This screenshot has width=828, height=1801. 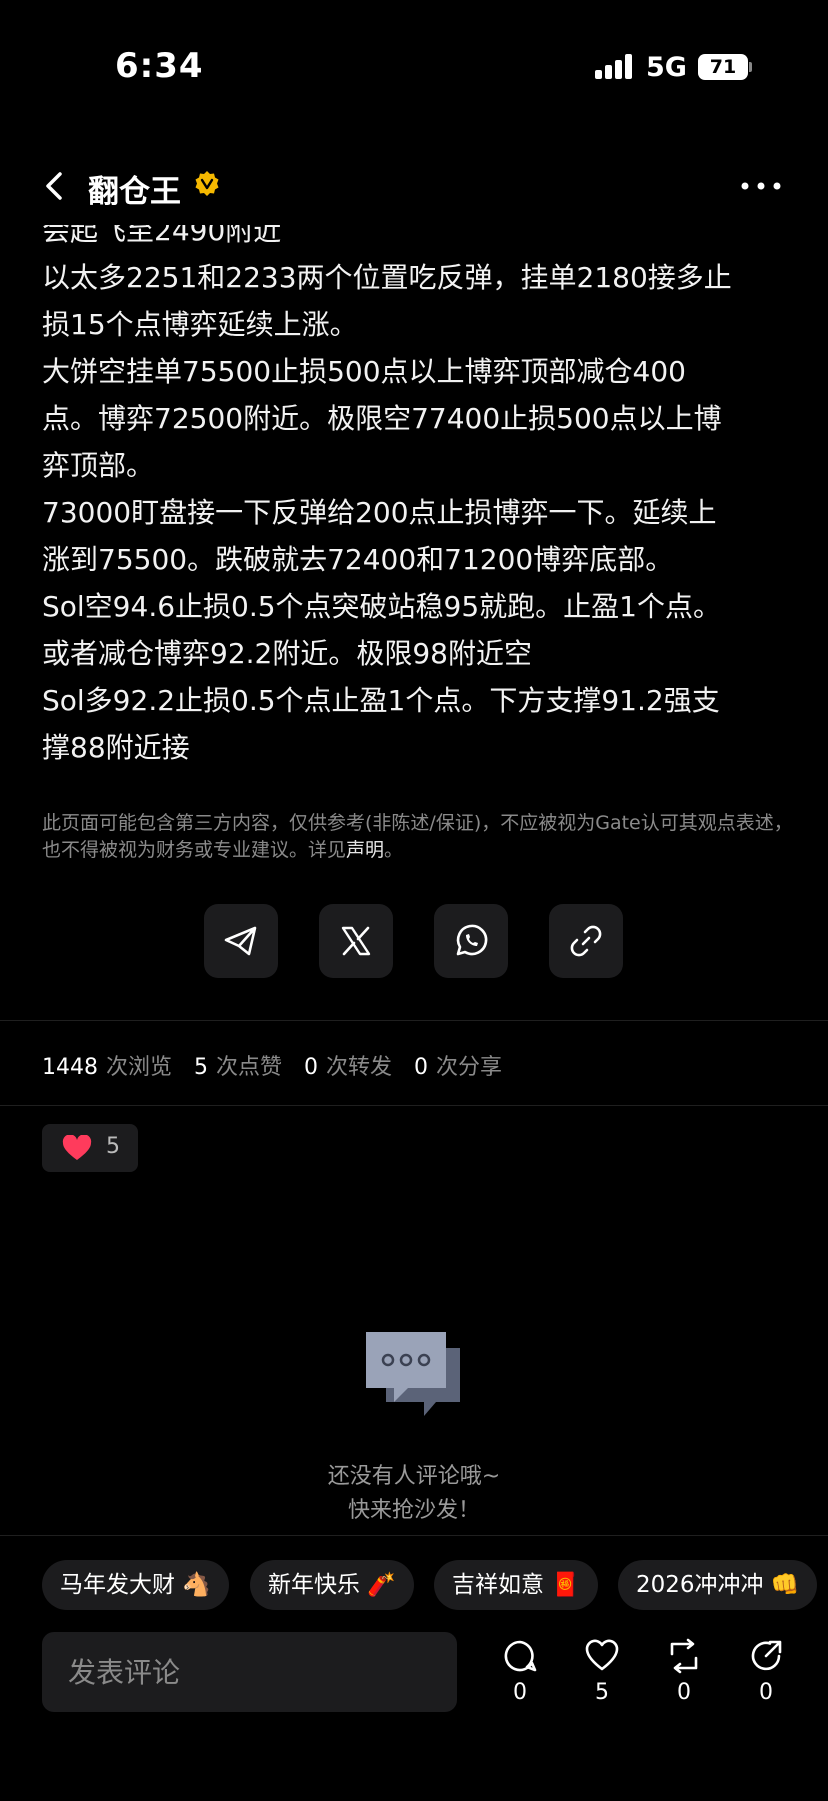 I want to click on post-line: 或者减仓博弈92.2附近。极限98附近空, so click(x=287, y=653).